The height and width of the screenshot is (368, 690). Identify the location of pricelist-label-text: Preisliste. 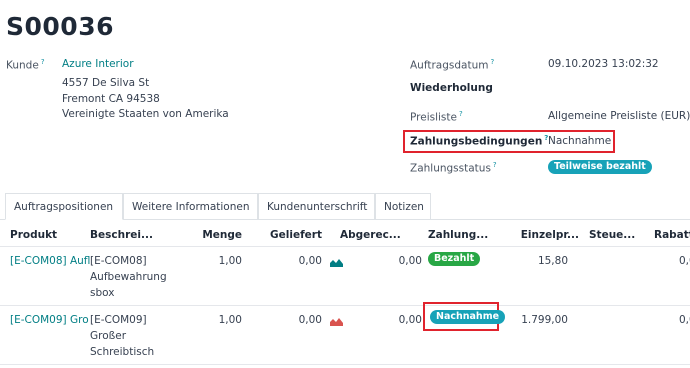
(433, 117).